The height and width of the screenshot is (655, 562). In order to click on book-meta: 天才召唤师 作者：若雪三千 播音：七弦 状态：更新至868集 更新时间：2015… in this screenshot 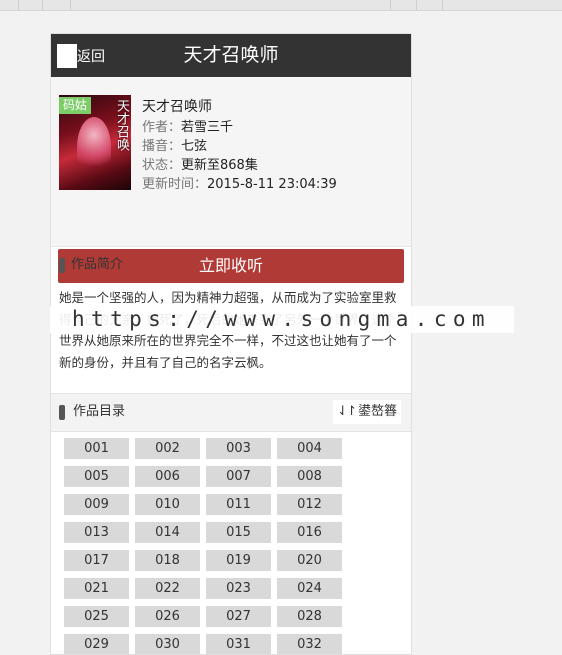, I will do `click(272, 145)`.